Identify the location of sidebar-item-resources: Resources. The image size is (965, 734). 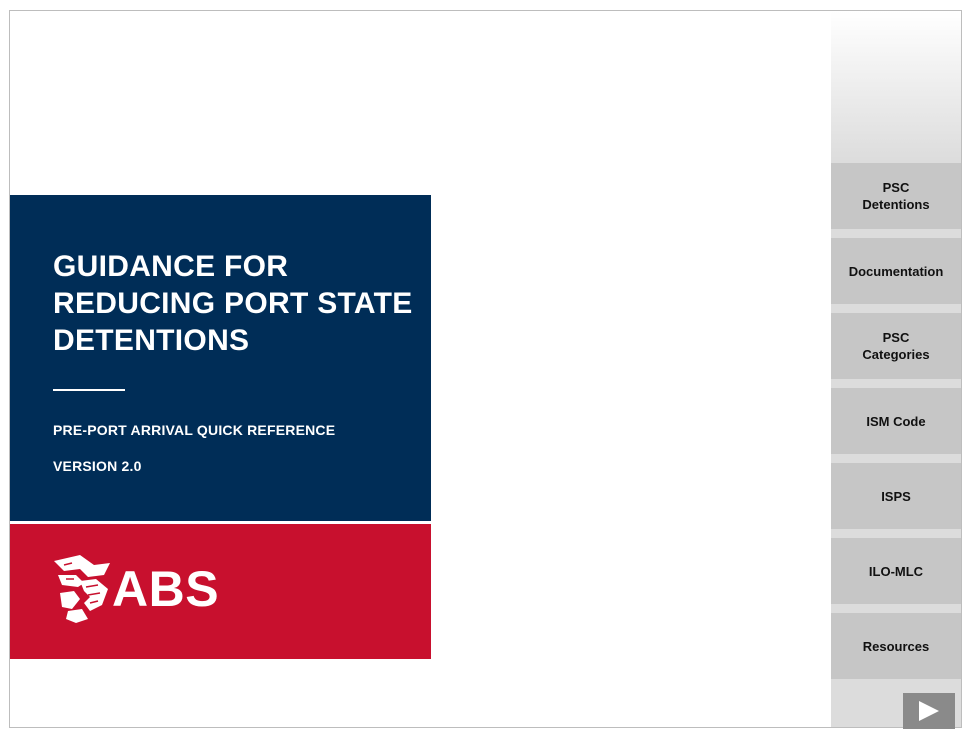
(896, 646).